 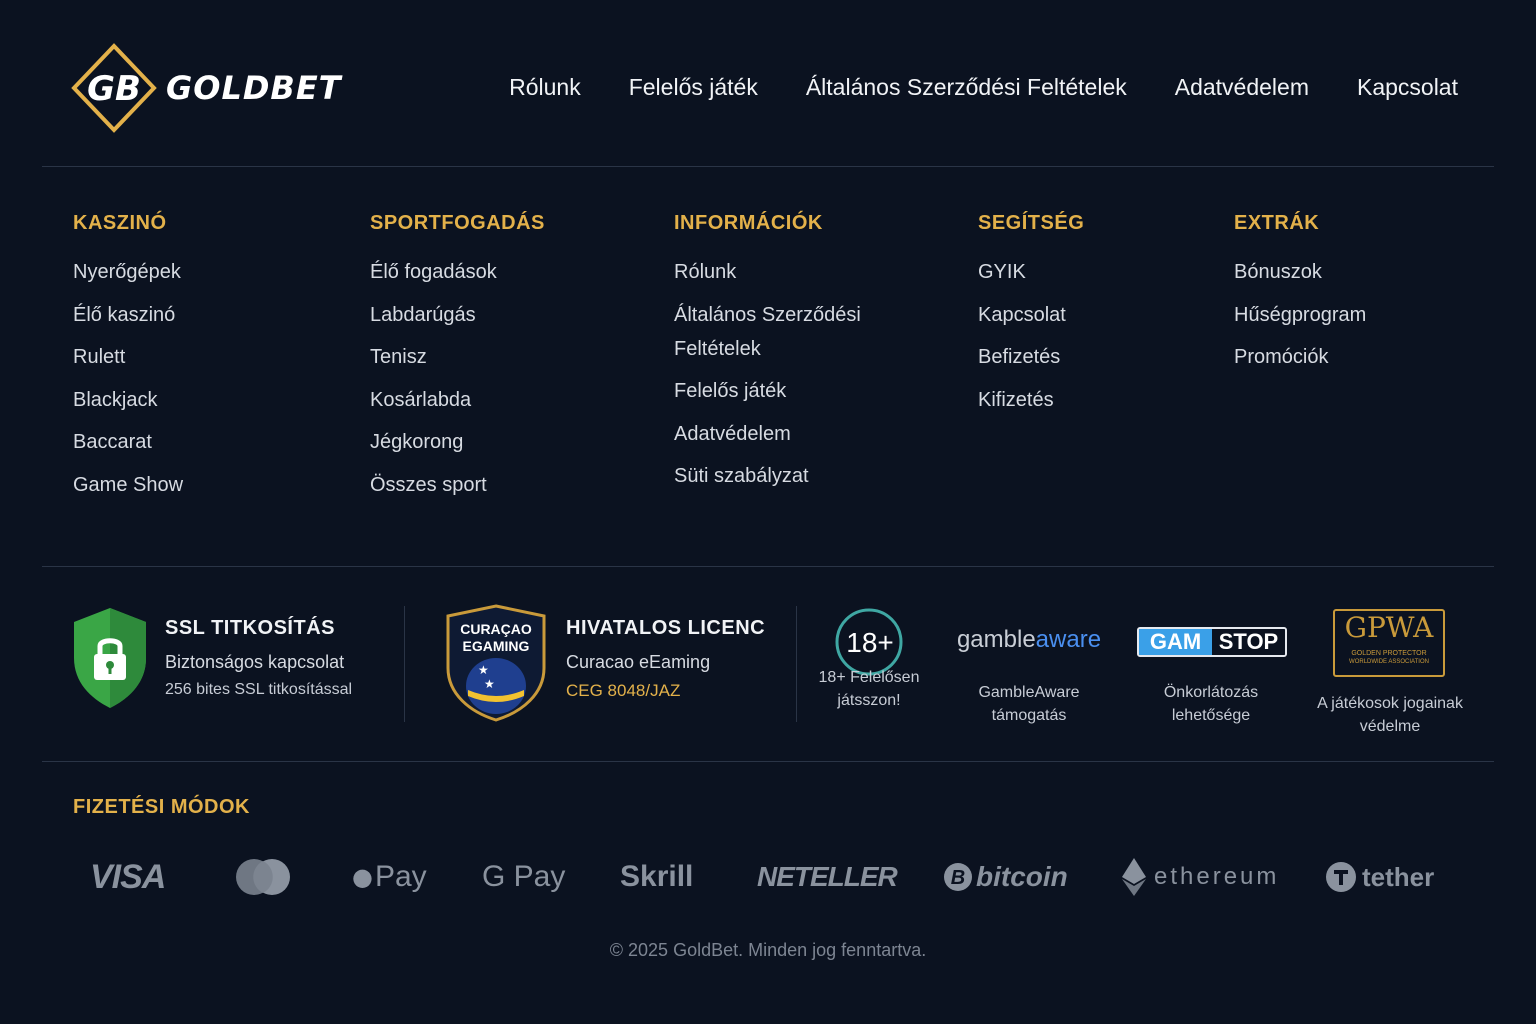 What do you see at coordinates (423, 315) in the screenshot?
I see `link-football: Labdarúgás` at bounding box center [423, 315].